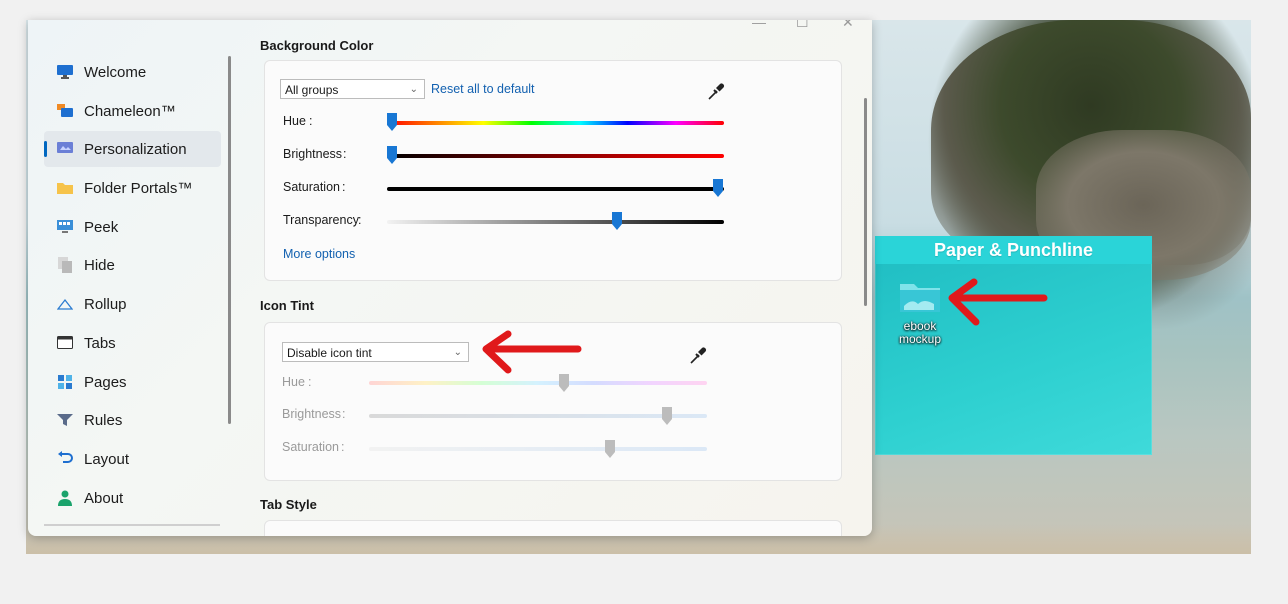  What do you see at coordinates (99, 265) in the screenshot?
I see `sidebar-item-label: Hide` at bounding box center [99, 265].